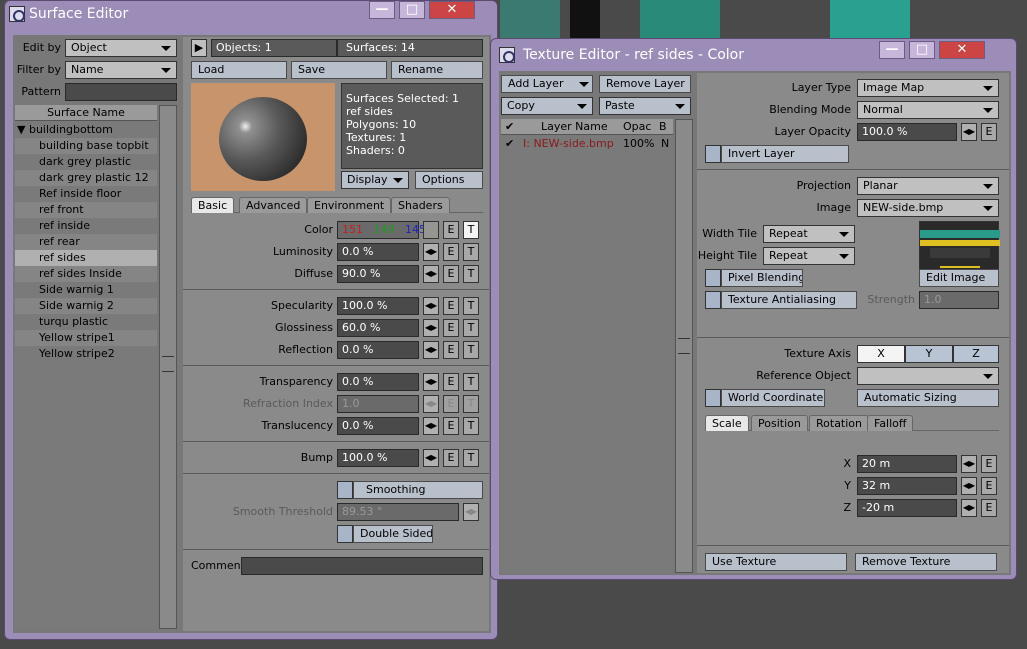 The image size is (1027, 649). I want to click on surface-list-item: ref front, so click(86, 210).